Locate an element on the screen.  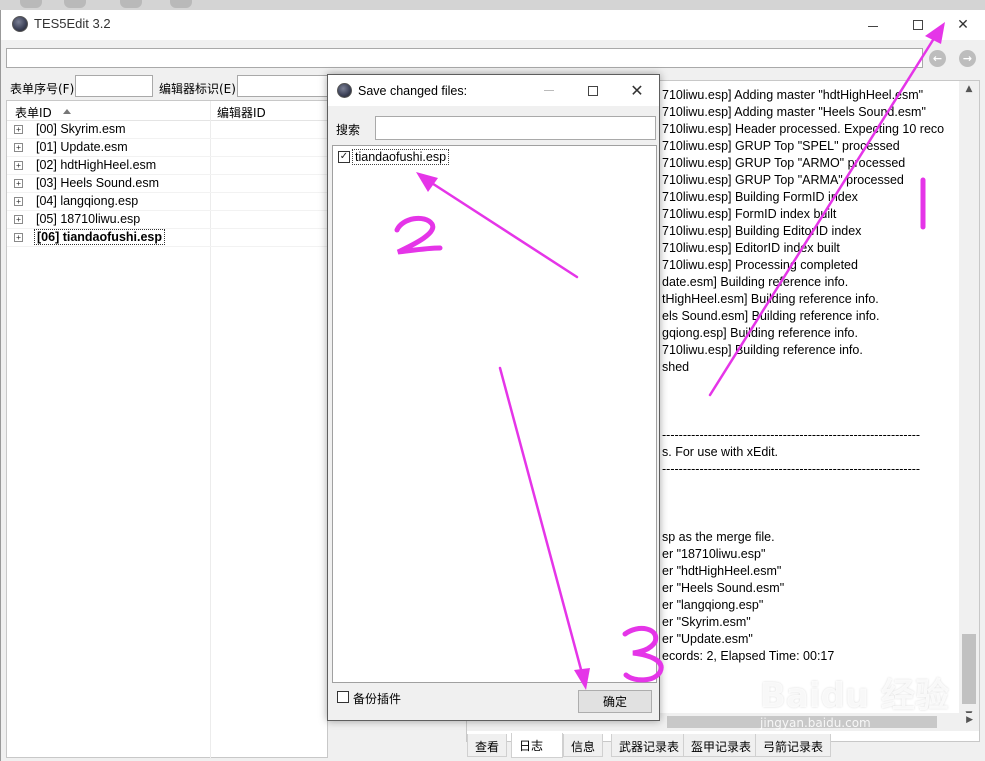
search-input is located at coordinates (515, 128).